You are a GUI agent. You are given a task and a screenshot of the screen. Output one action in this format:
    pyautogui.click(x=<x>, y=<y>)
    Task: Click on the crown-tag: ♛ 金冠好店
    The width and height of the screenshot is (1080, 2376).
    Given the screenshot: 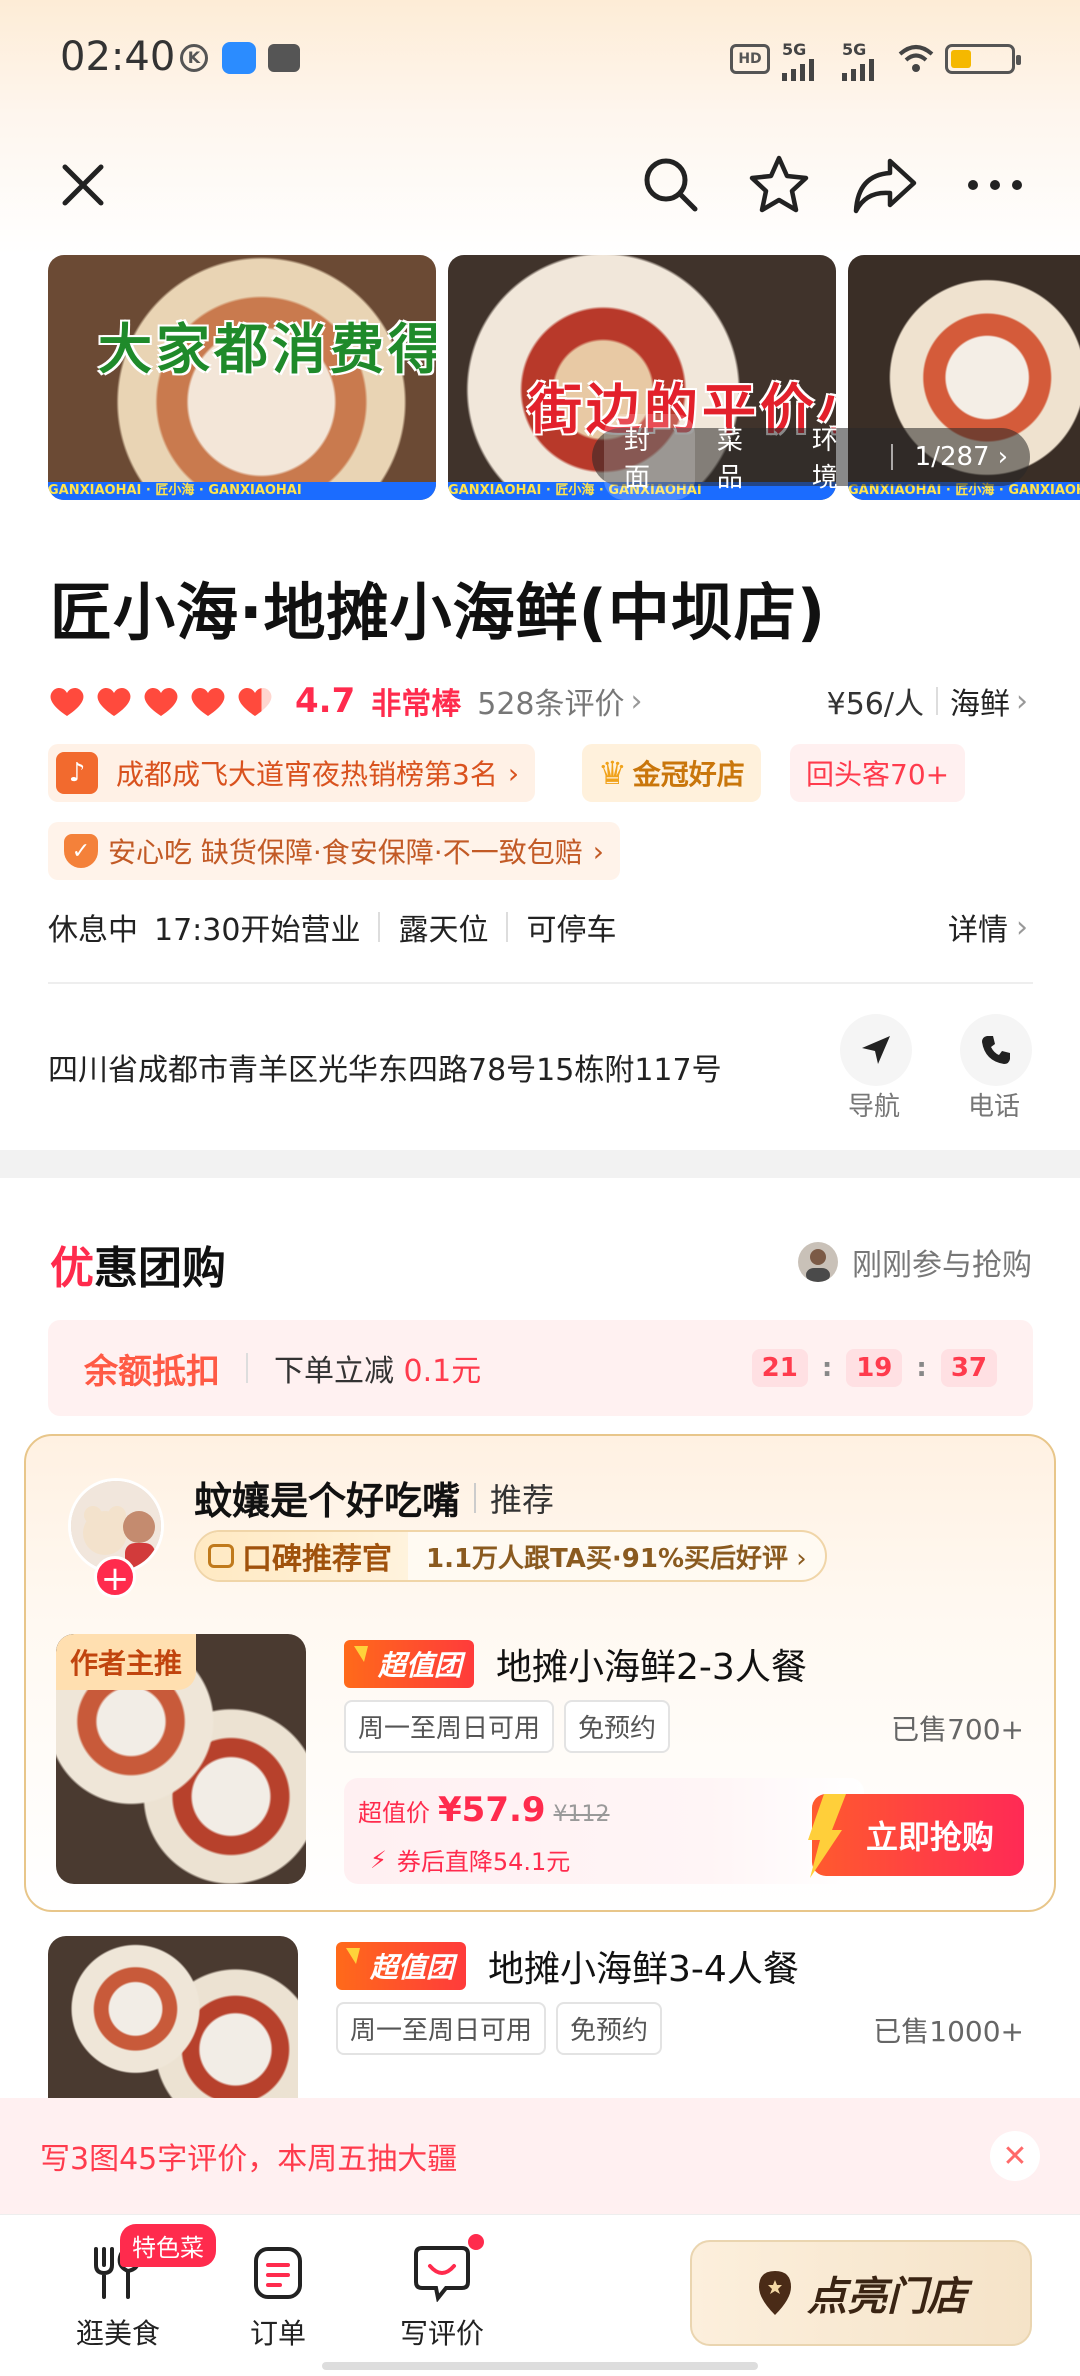 What is the action you would take?
    pyautogui.click(x=671, y=773)
    